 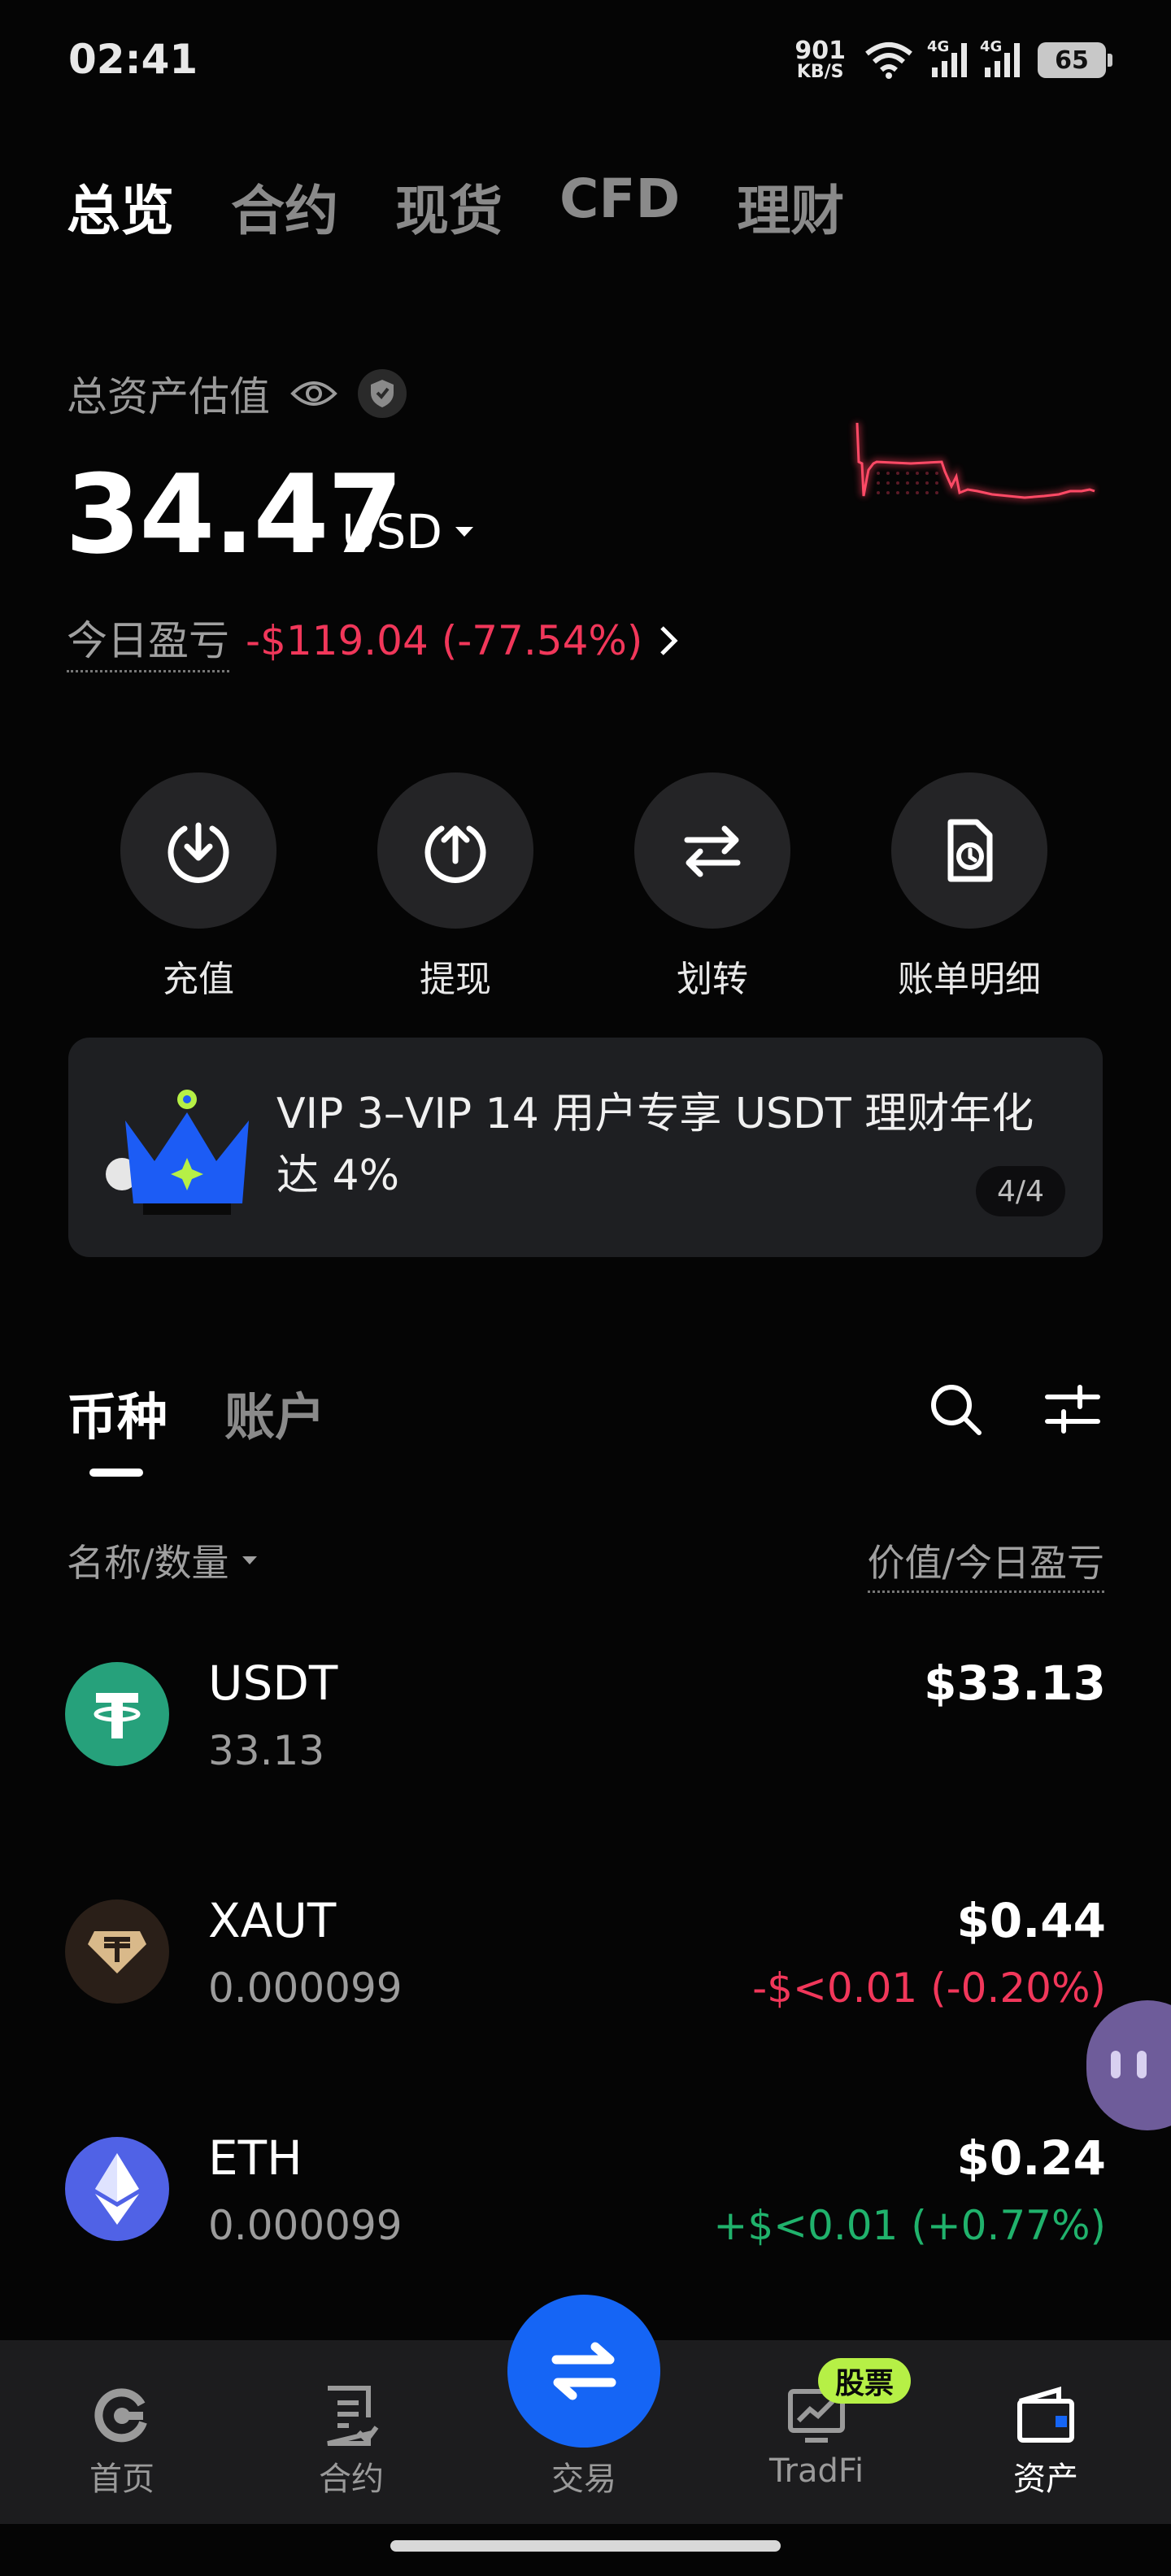 I want to click on assistant-face-icon, so click(x=1129, y=2065).